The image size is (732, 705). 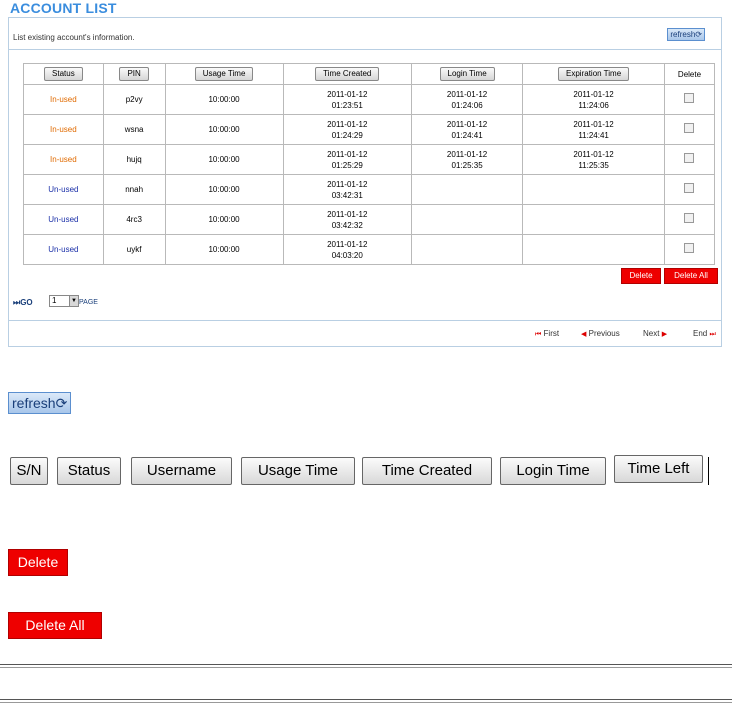 I want to click on delete-all-button: Delete All, so click(x=691, y=276).